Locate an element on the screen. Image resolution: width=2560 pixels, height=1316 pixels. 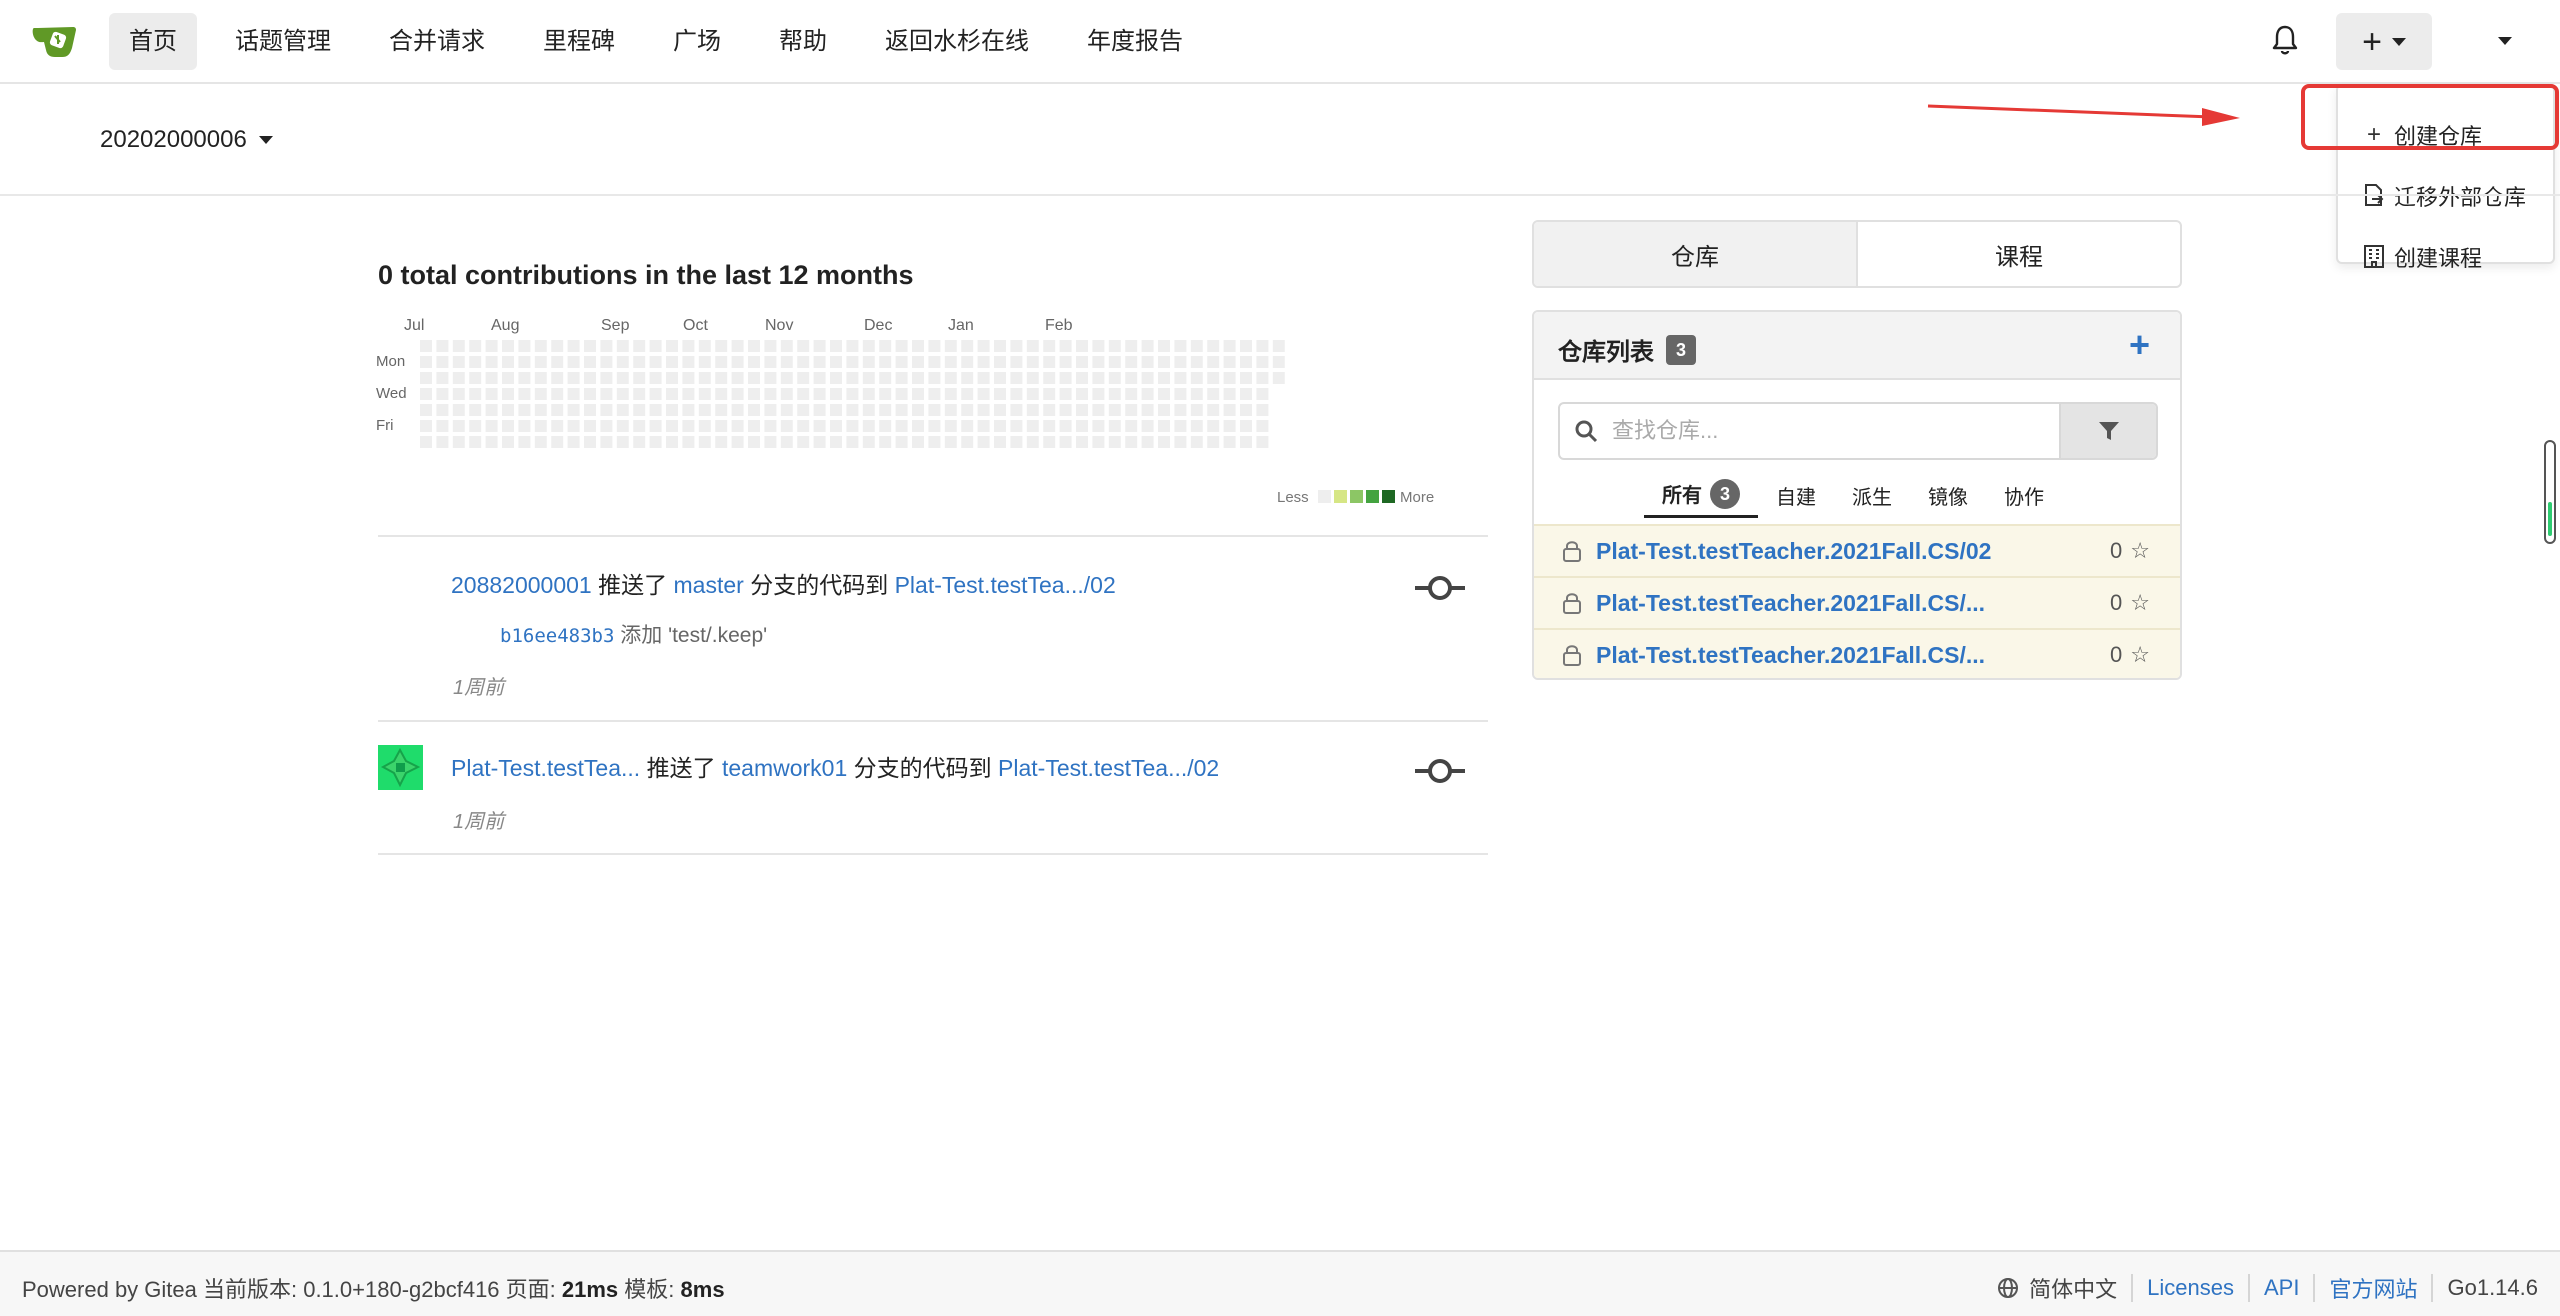
nav-annual-report: 年度报告 is located at coordinates (1135, 41).